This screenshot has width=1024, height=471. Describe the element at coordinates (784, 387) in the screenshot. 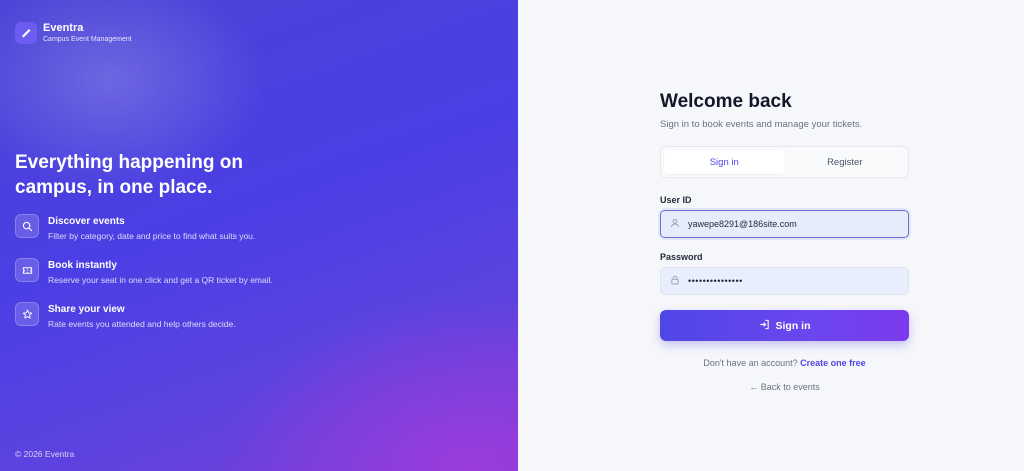

I see `back-to-events-link: ← Back to events` at that location.